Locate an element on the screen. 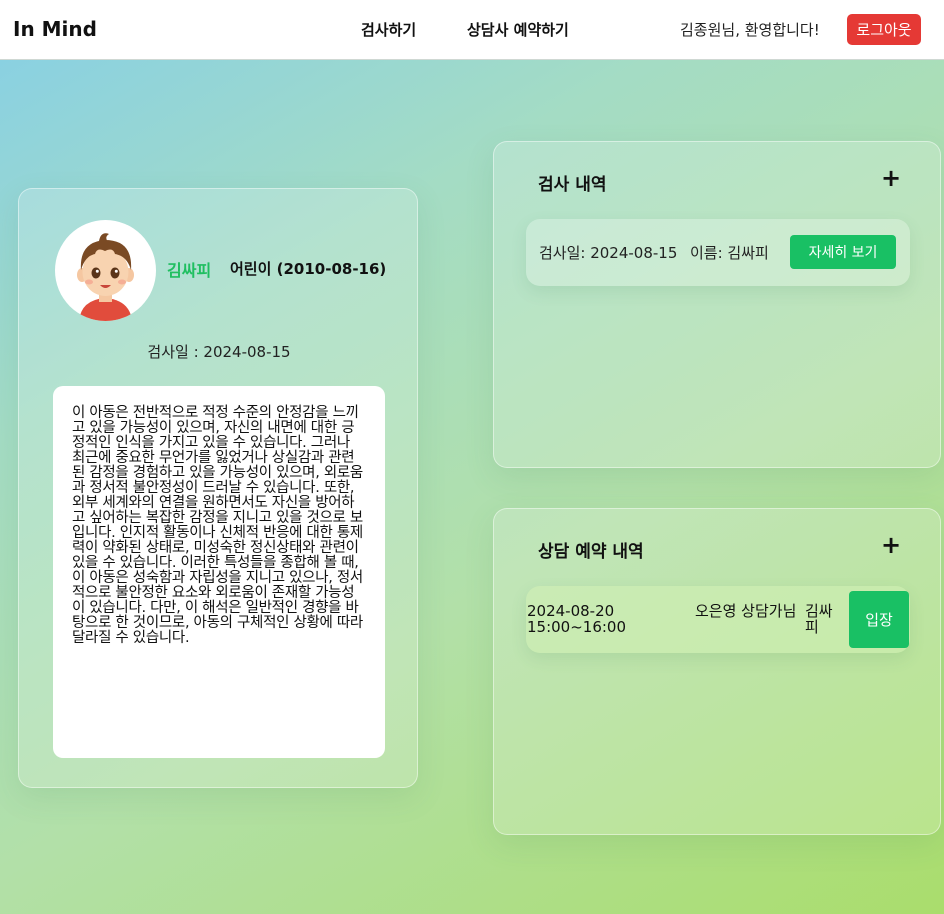 The width and height of the screenshot is (944, 914). view-detail-button: 자세히 보기 is located at coordinates (843, 252).